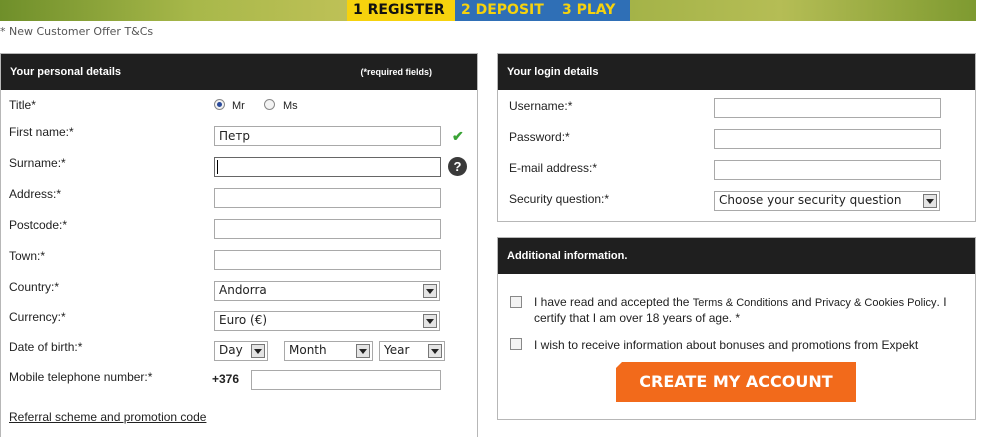  Describe the element at coordinates (81, 377) in the screenshot. I see `mobile-label: Mobile telephone number:*` at that location.